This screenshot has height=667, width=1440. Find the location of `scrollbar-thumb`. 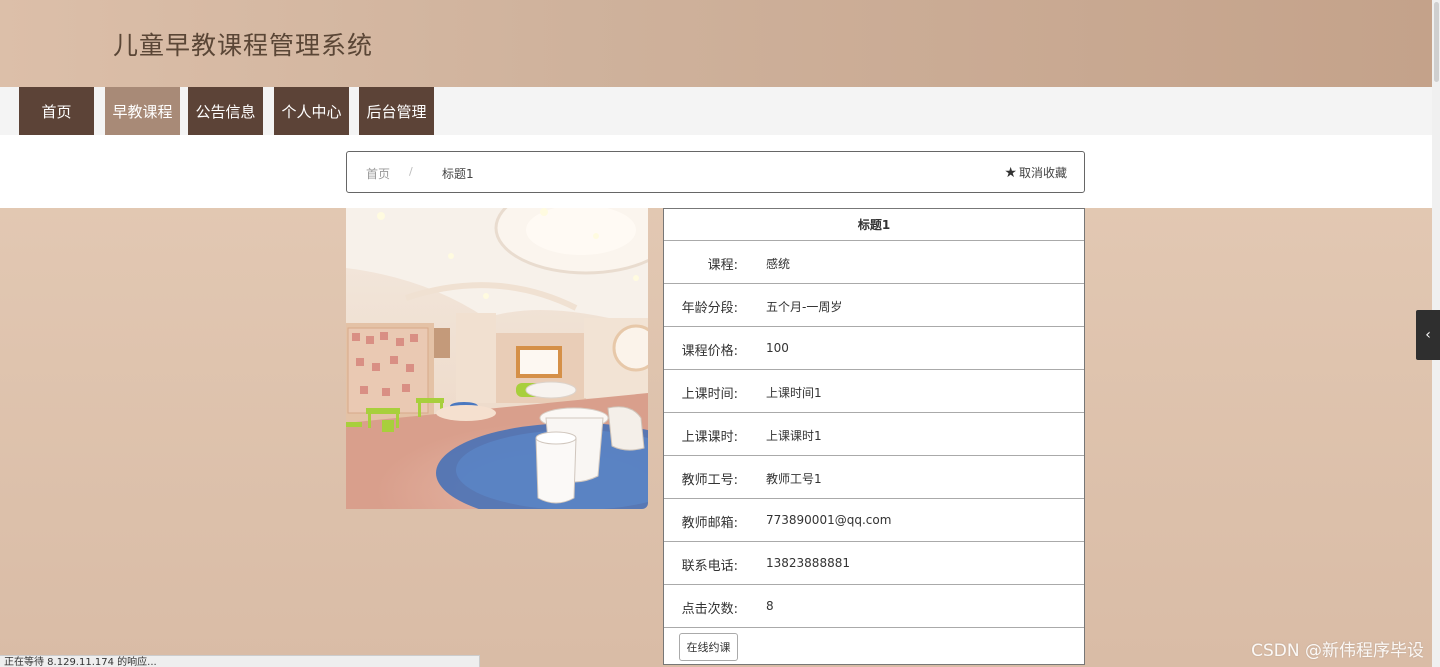

scrollbar-thumb is located at coordinates (1436, 42).